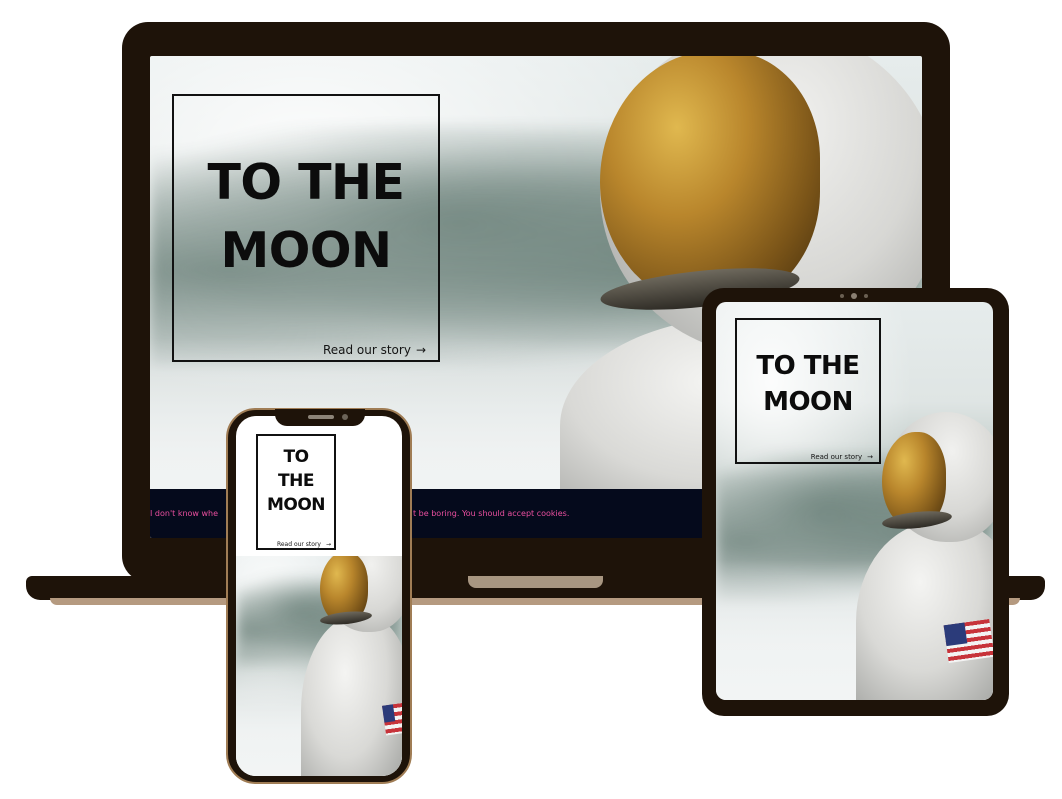 Image resolution: width=1062 pixels, height=799 pixels. What do you see at coordinates (855, 296) in the screenshot?
I see `tablet-camera-icon` at bounding box center [855, 296].